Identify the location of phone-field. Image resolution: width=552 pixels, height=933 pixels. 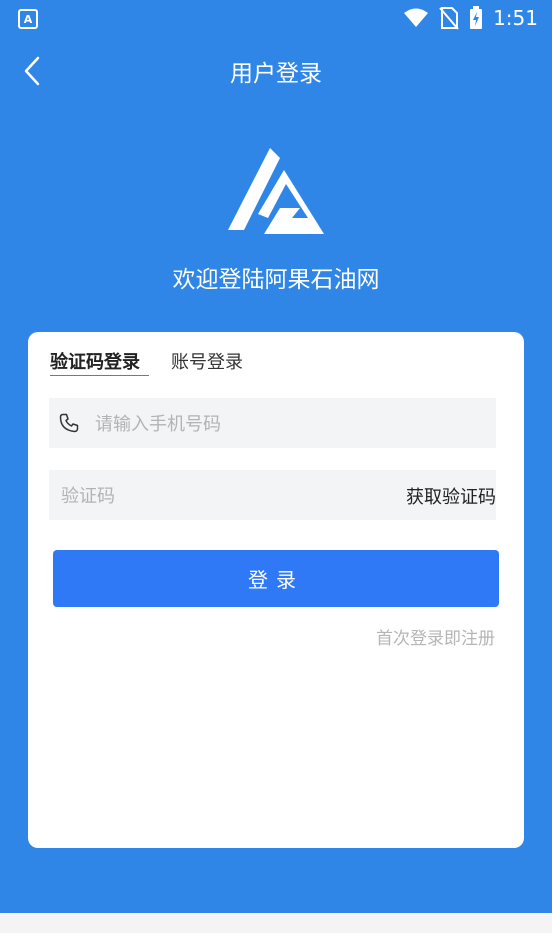
(272, 424).